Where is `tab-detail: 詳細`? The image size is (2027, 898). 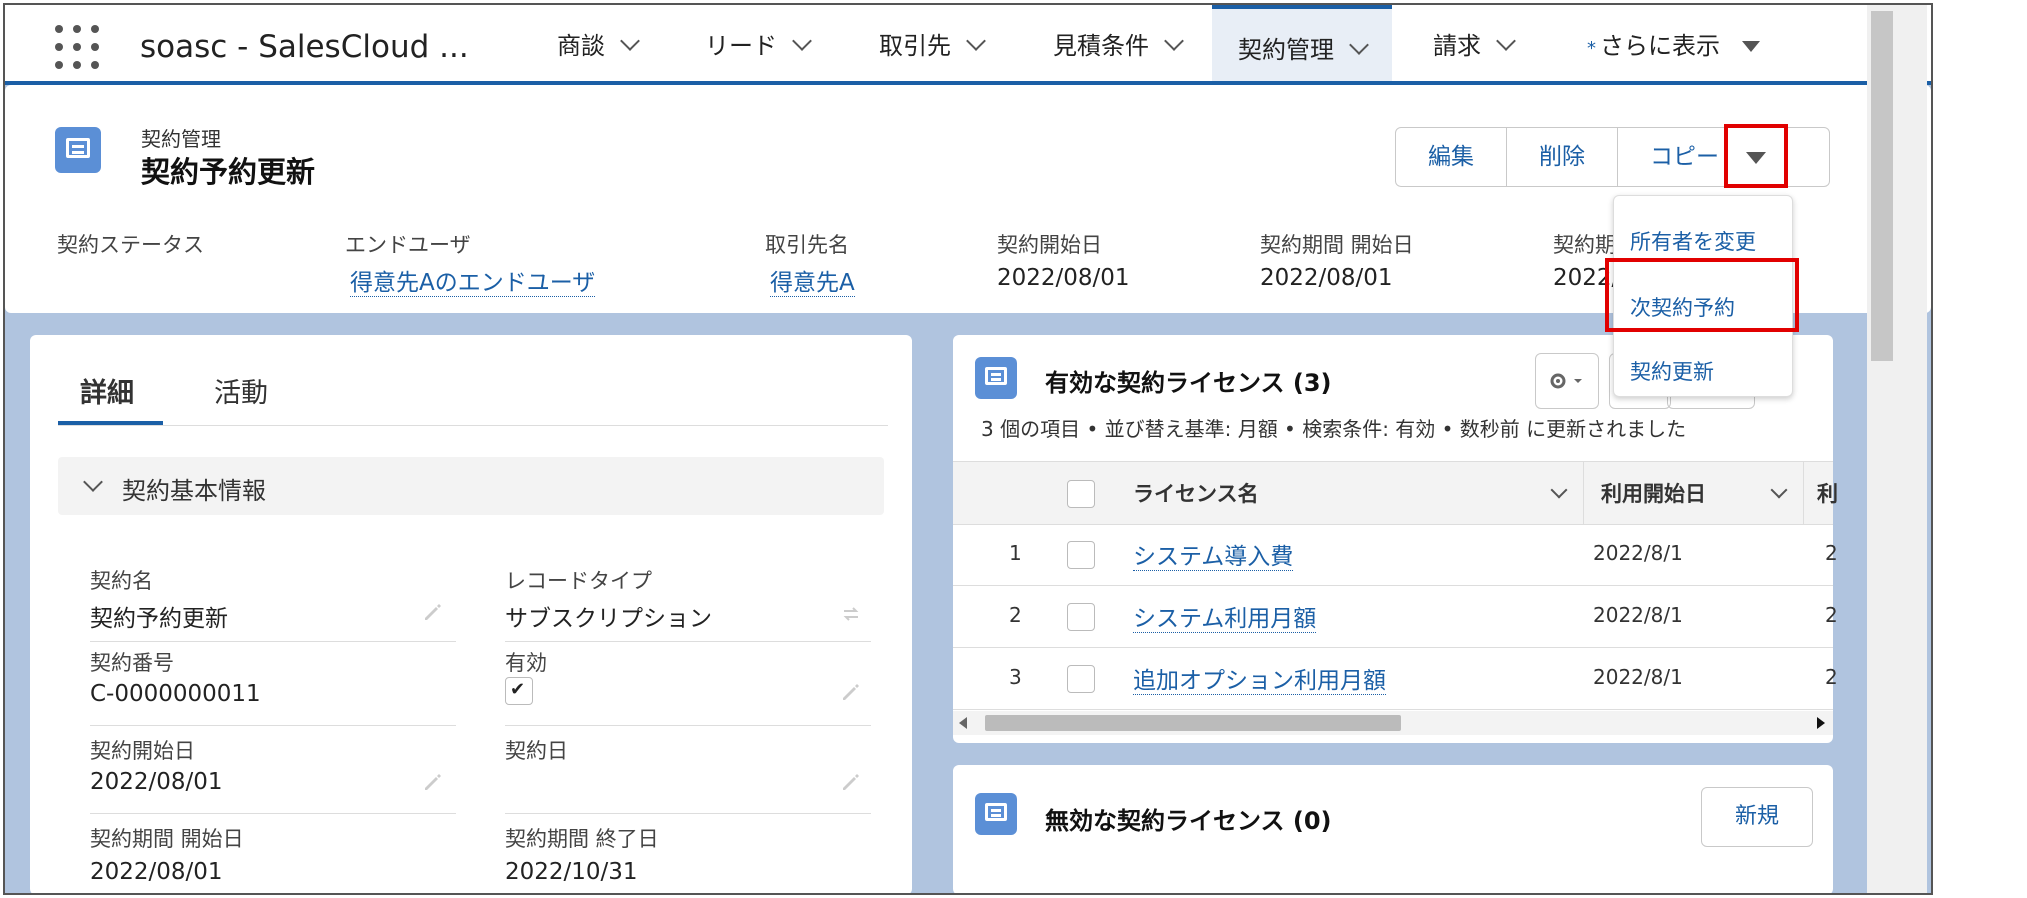
tab-detail: 詳細 is located at coordinates (107, 390).